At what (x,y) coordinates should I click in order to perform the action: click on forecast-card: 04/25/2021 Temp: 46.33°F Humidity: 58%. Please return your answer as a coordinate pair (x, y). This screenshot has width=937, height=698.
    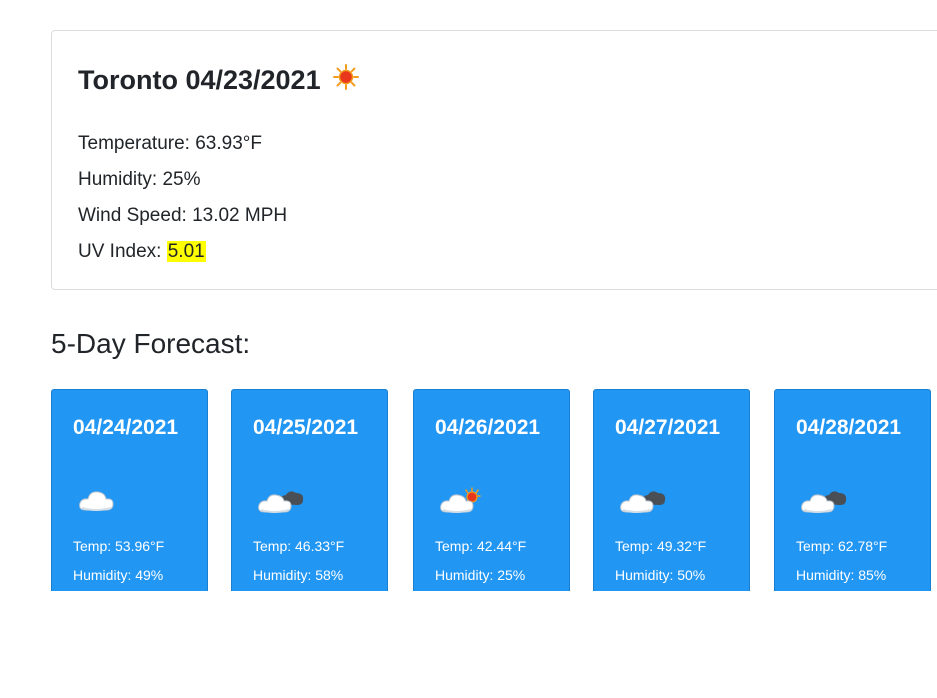
    Looking at the image, I should click on (309, 490).